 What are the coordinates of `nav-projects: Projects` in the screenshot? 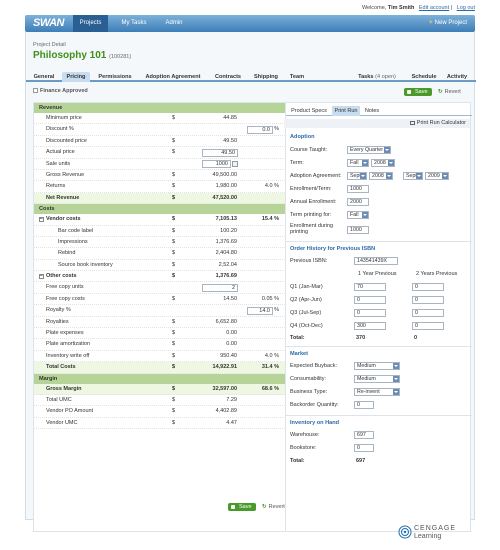 It's located at (90, 23).